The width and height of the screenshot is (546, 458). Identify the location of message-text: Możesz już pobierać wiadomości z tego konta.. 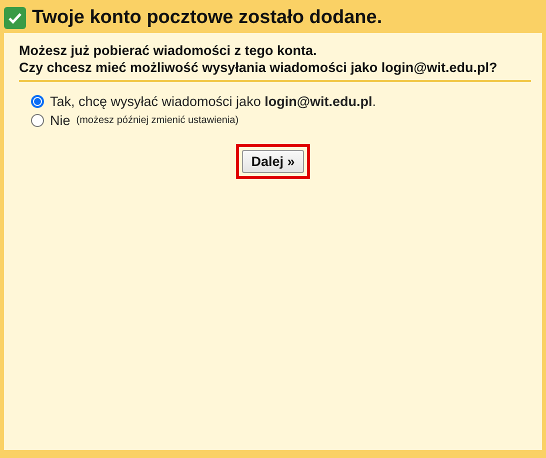
(168, 50).